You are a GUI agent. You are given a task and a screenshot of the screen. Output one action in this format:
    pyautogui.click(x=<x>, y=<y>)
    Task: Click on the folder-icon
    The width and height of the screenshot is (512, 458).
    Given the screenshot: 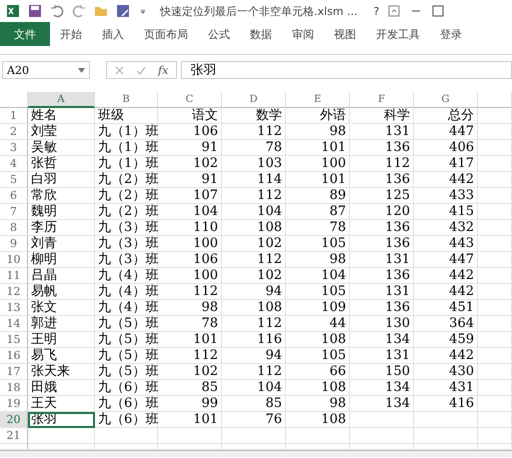 What is the action you would take?
    pyautogui.click(x=101, y=11)
    